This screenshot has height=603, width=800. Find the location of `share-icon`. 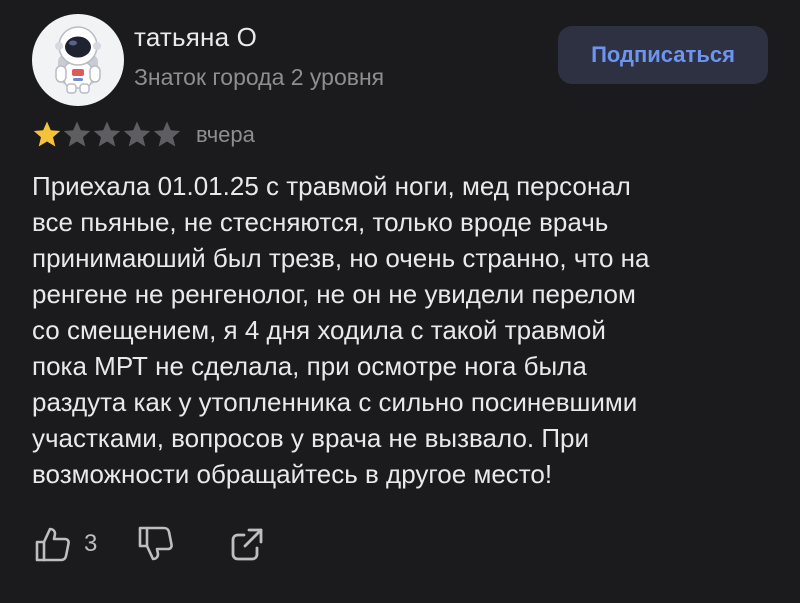

share-icon is located at coordinates (247, 544).